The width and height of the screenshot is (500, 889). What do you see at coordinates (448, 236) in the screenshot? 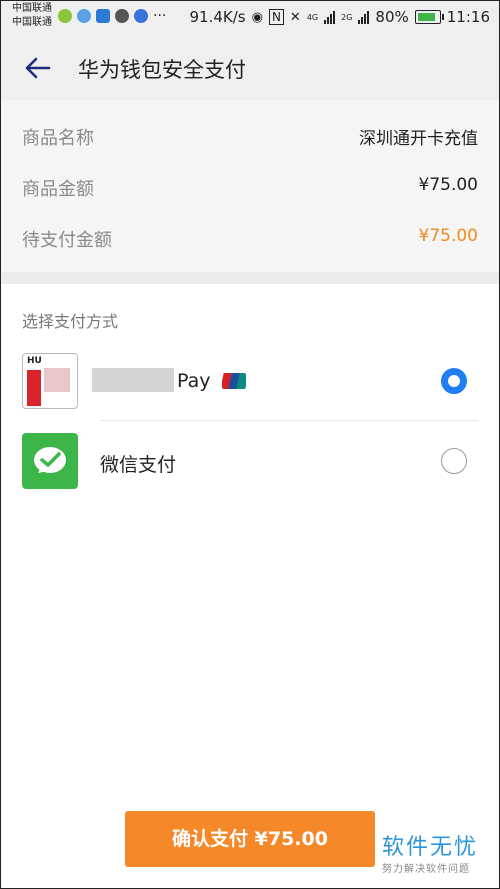
I see `amount-due-value: ¥75.00` at bounding box center [448, 236].